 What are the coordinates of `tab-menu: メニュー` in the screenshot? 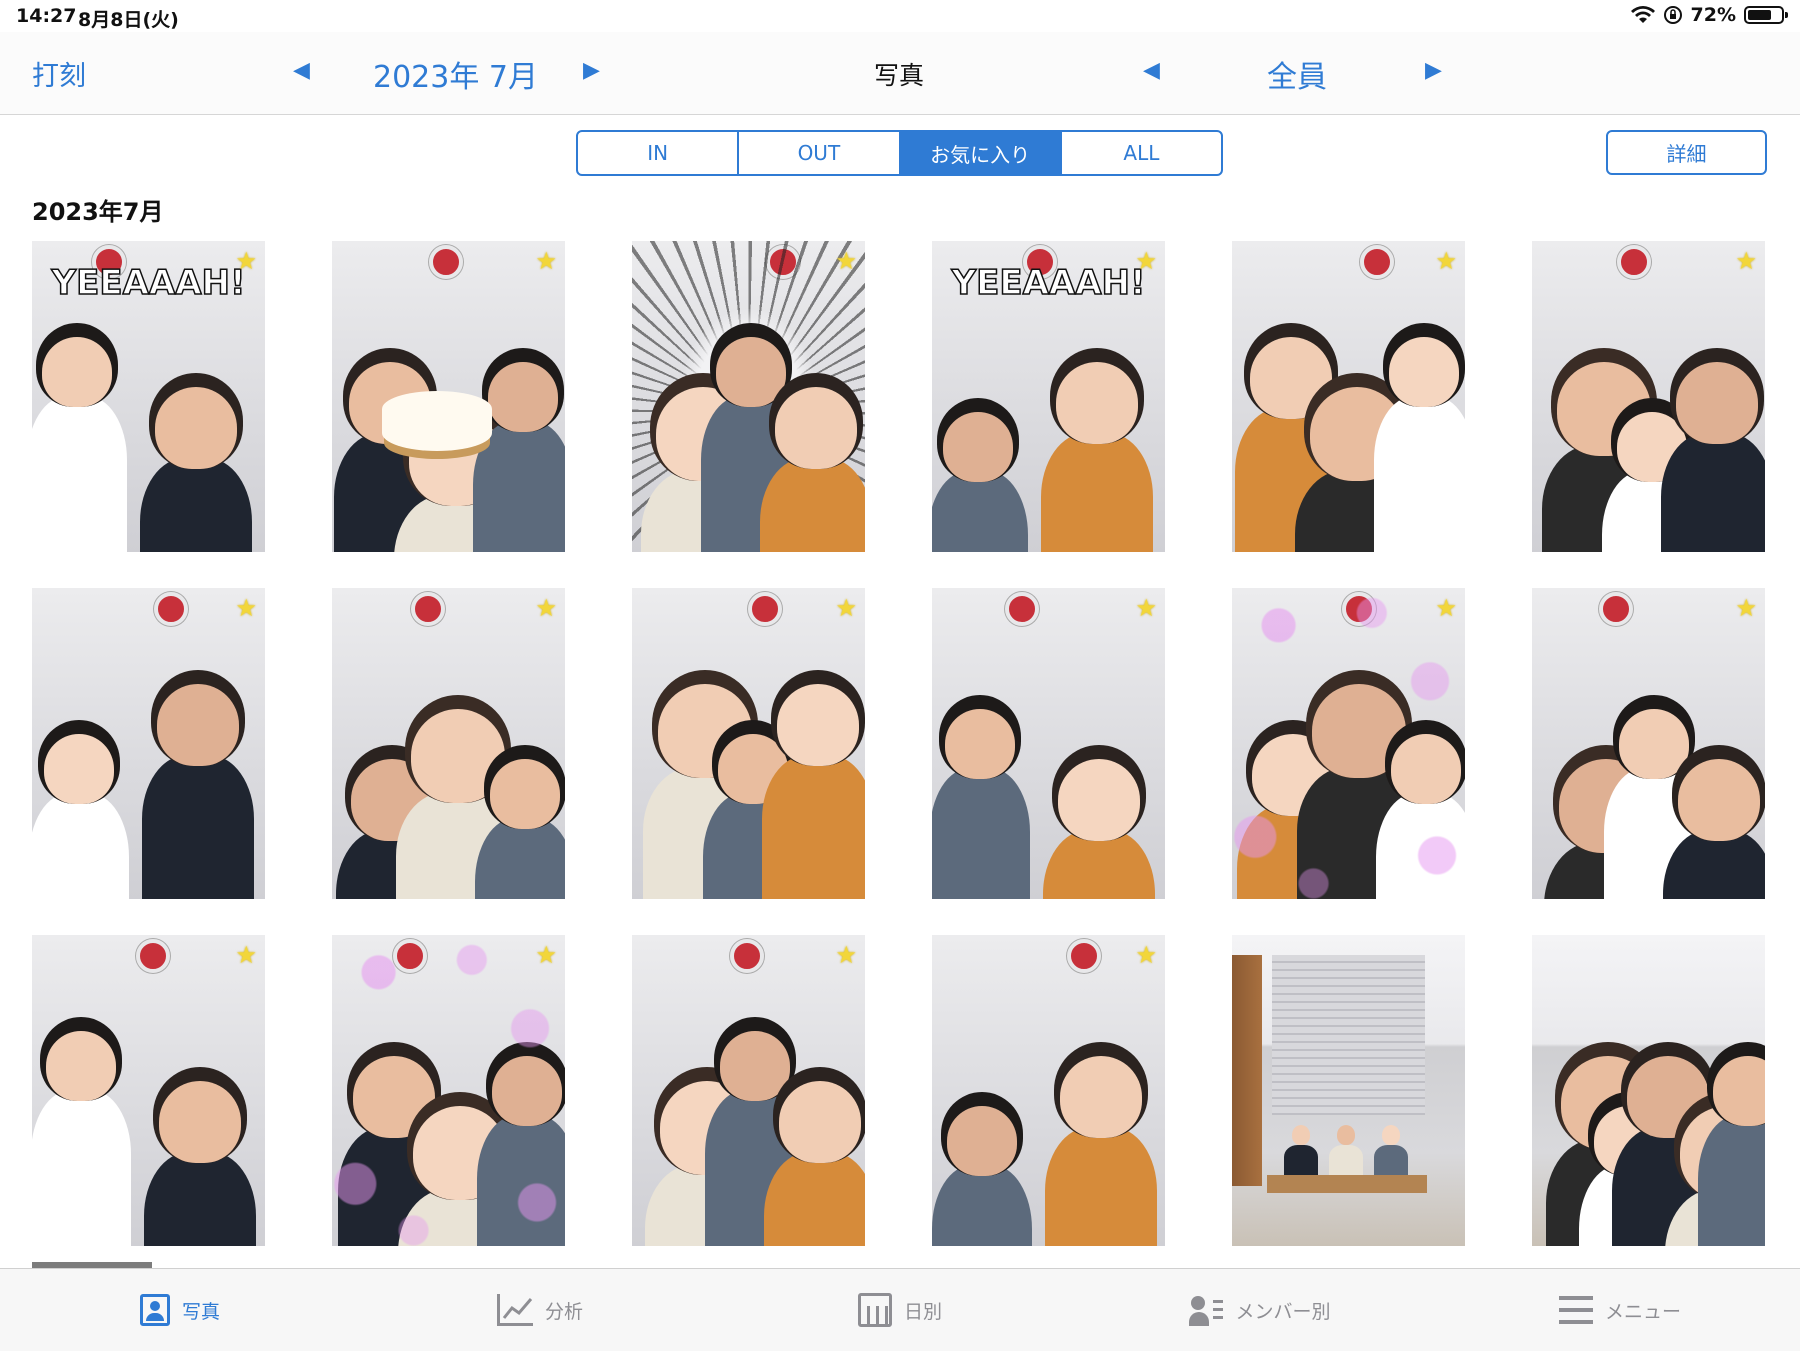 It's located at (1620, 1310).